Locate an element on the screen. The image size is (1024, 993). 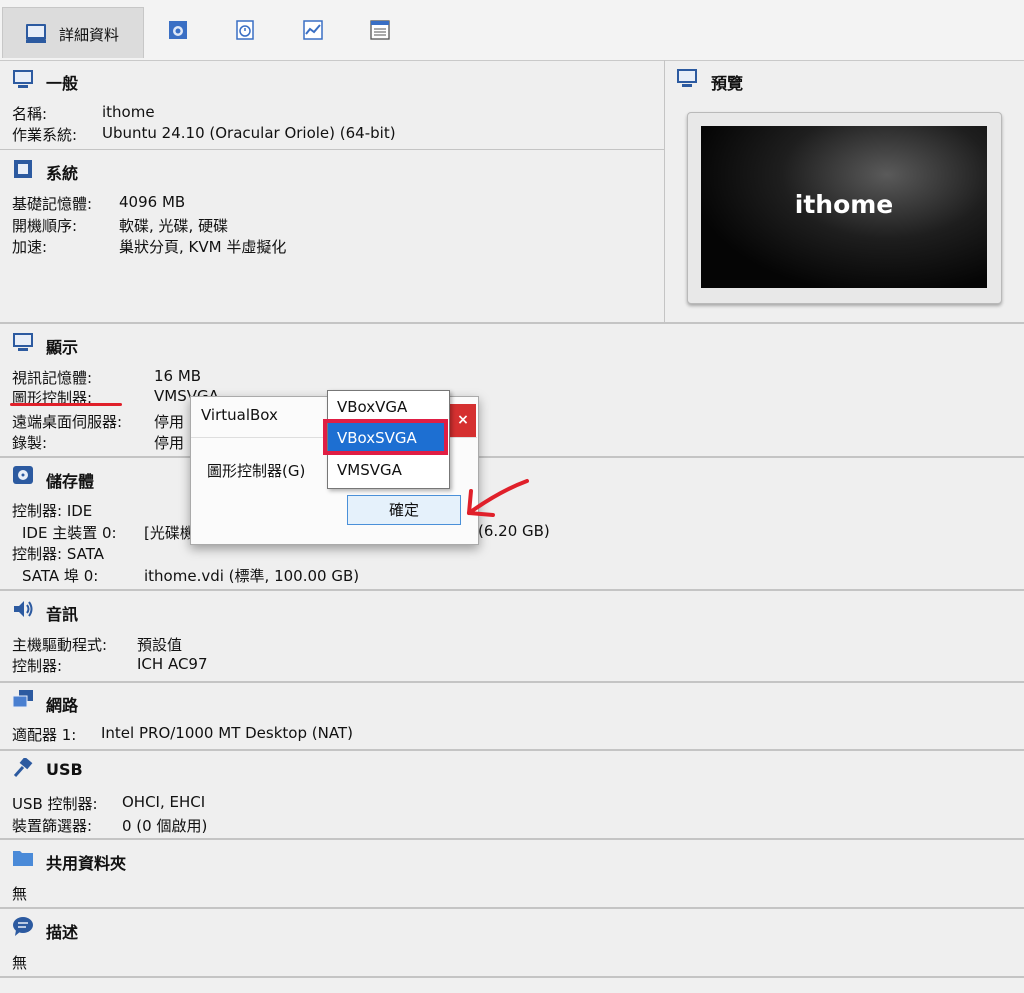
section-storage-title: 儲存體 is located at coordinates (70, 481).